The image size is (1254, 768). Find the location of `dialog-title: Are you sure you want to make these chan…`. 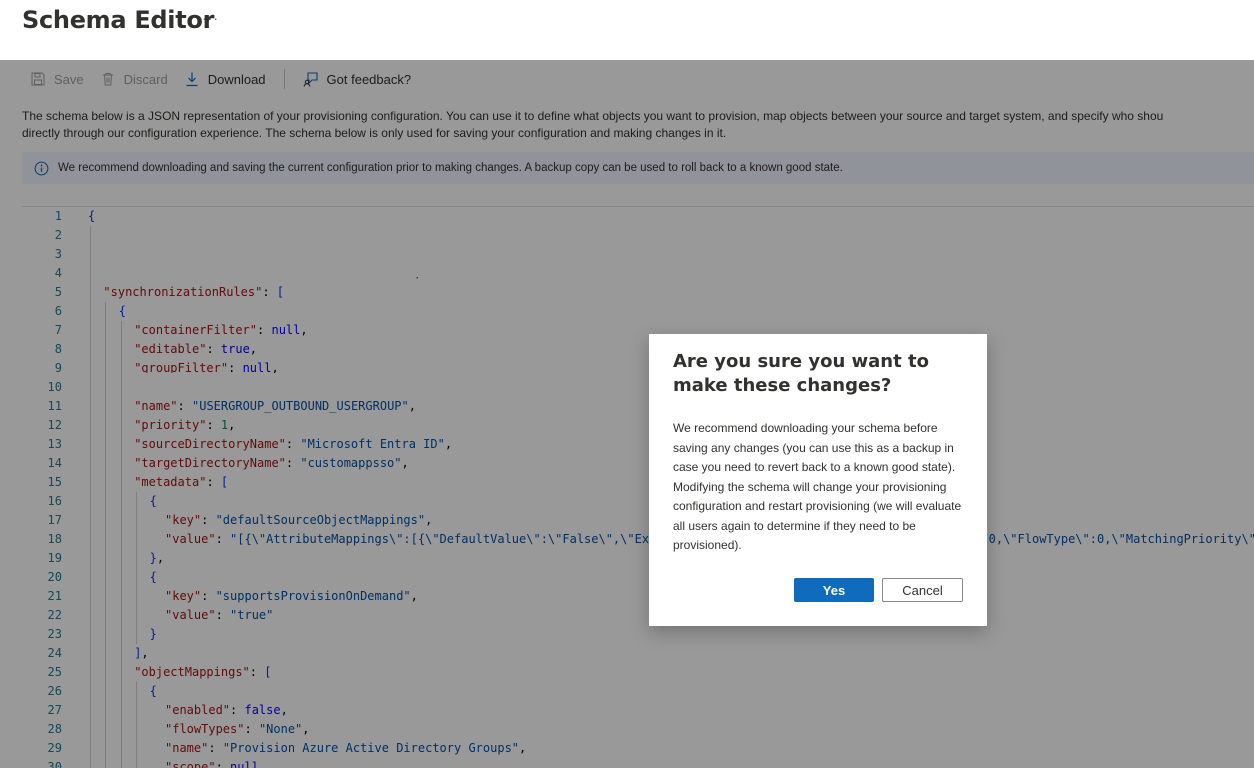

dialog-title: Are you sure you want to make these chan… is located at coordinates (801, 373).